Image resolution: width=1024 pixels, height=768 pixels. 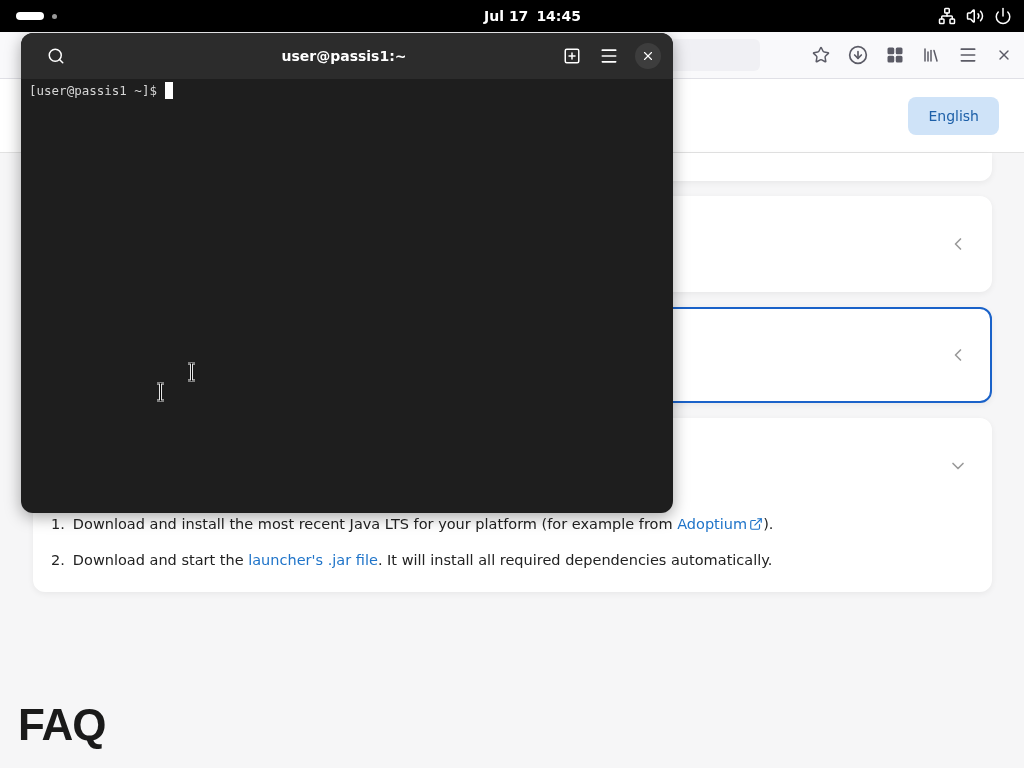 I want to click on step-text: Download and install the most recent Java LTS for your platform (for example from Adoptium )., so click(x=423, y=524).